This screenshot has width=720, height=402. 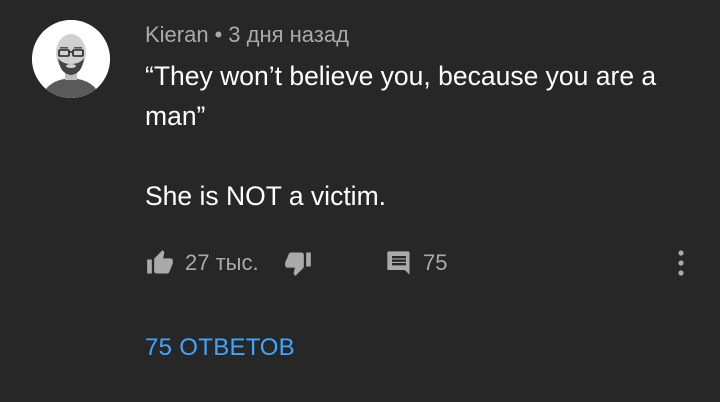 I want to click on like-button: 27 тыс., so click(x=202, y=263).